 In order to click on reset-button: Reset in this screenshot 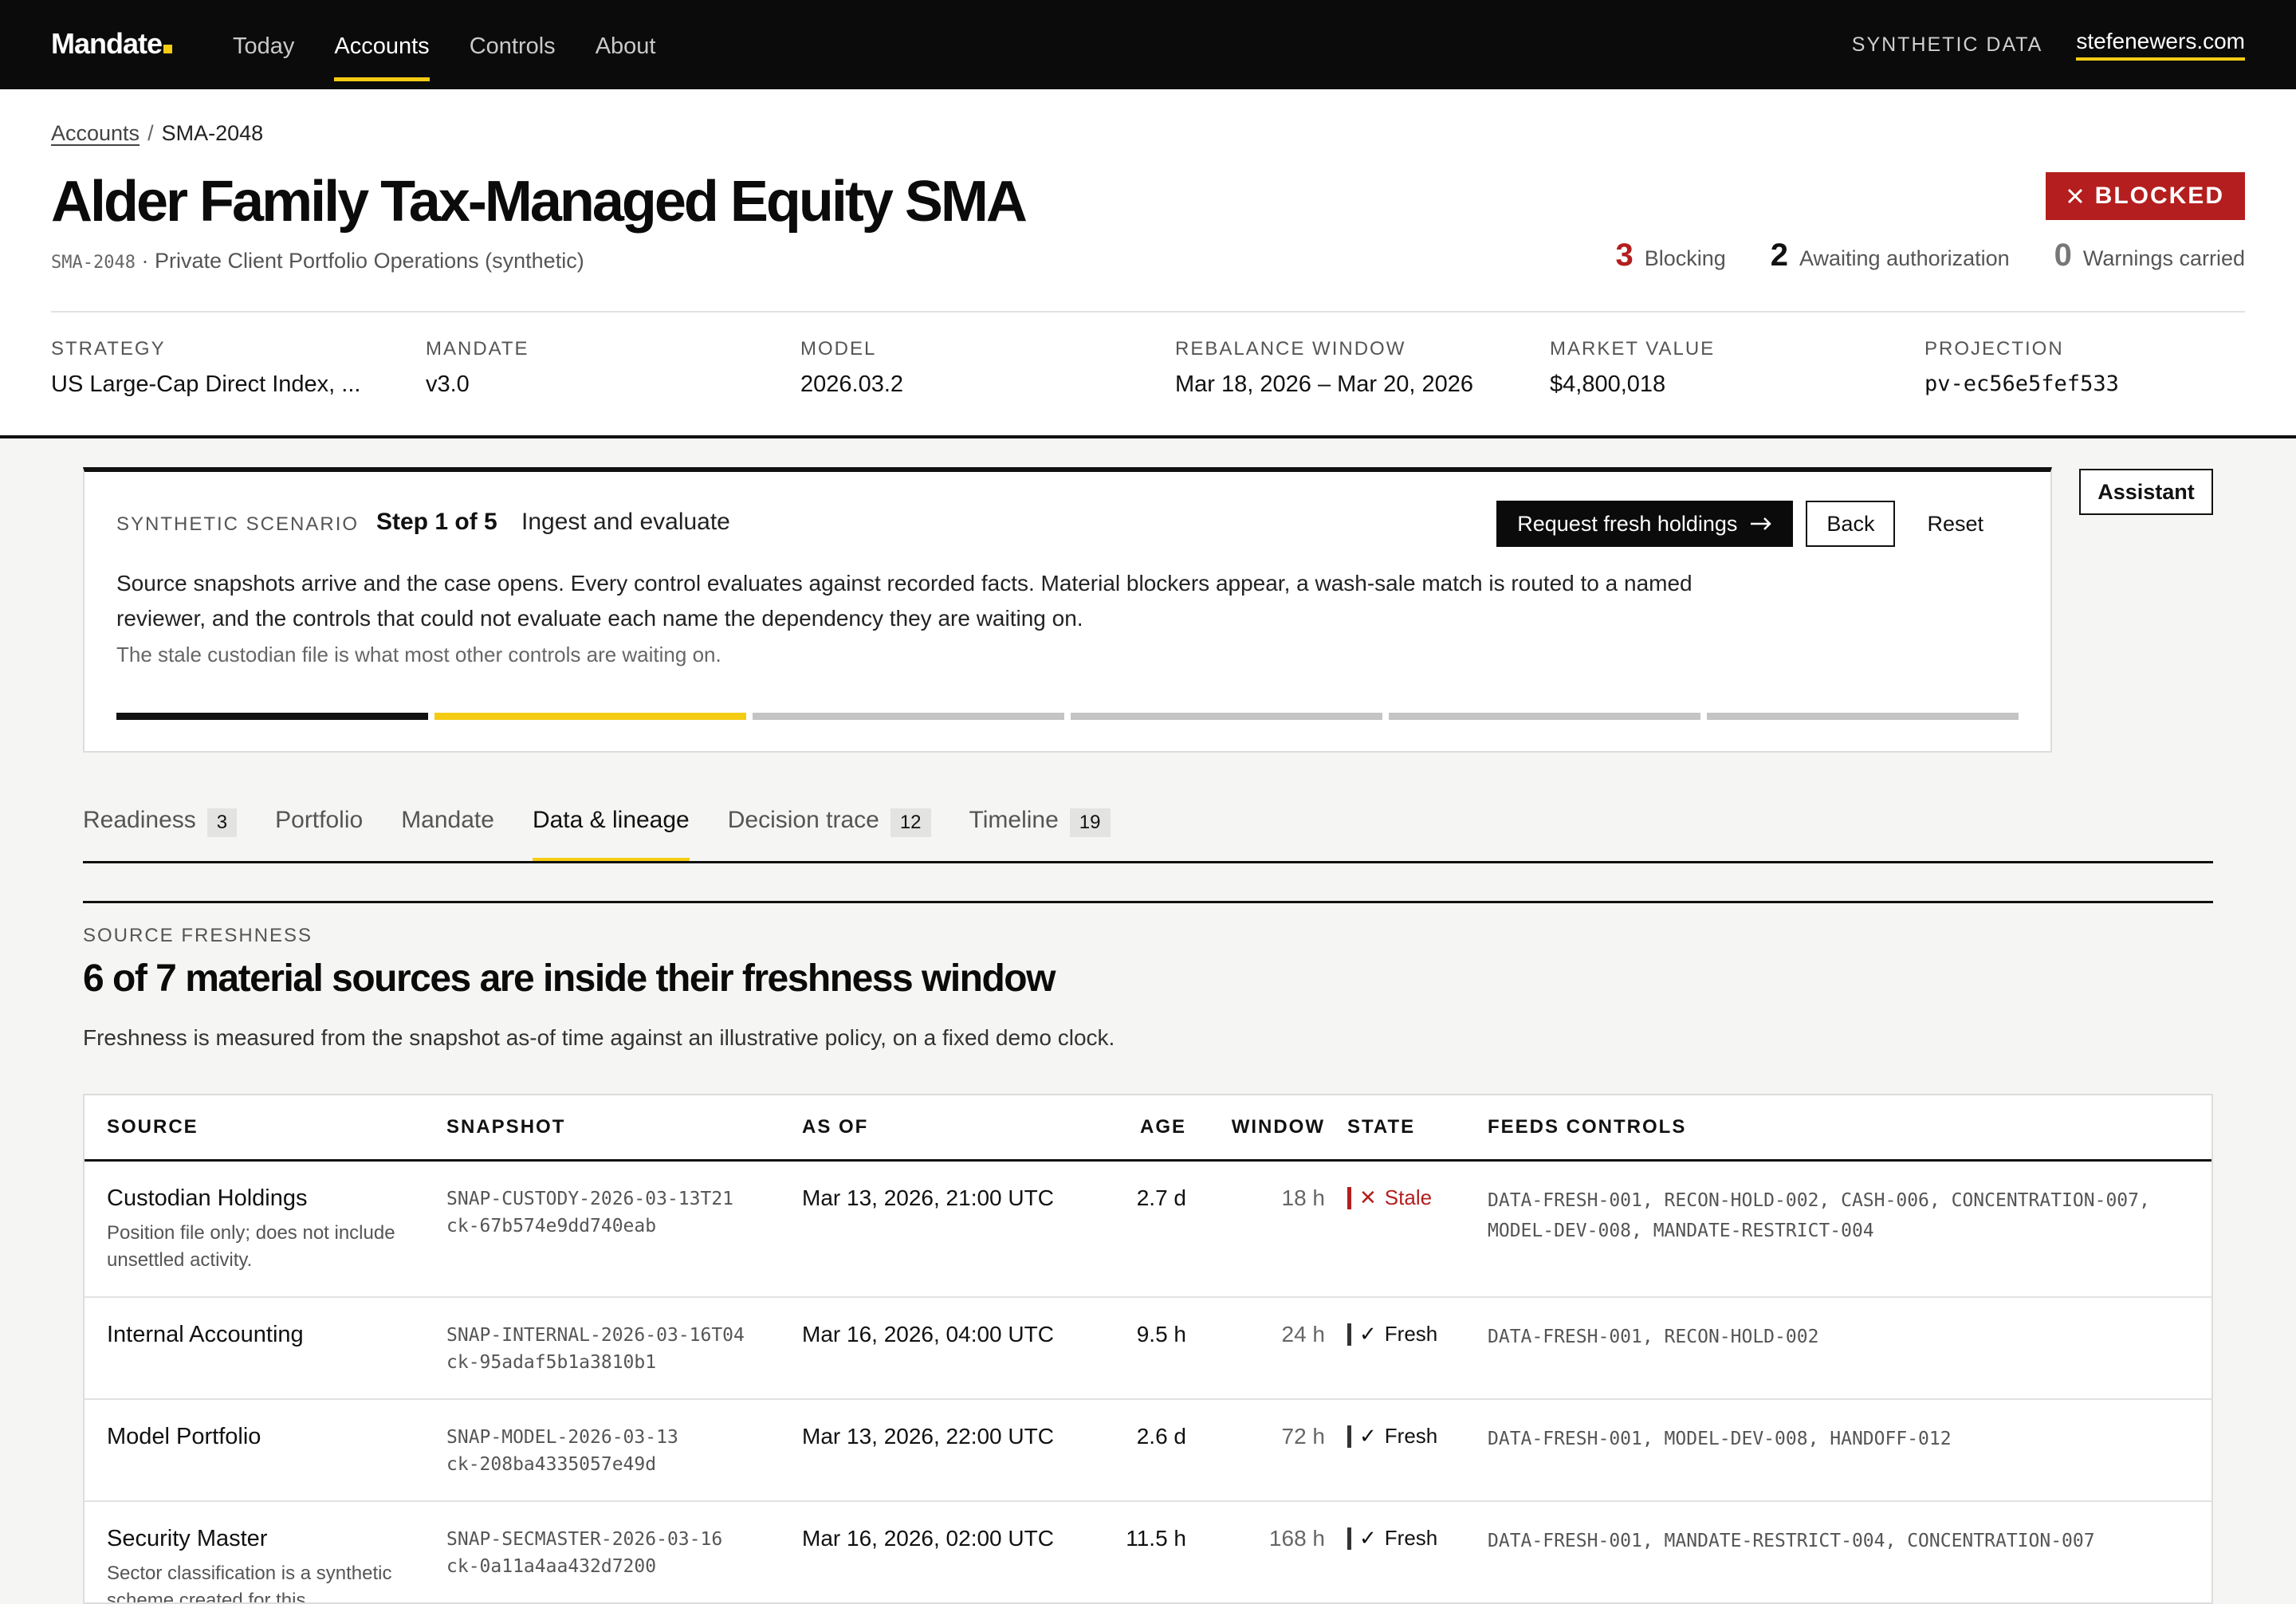, I will do `click(1955, 524)`.